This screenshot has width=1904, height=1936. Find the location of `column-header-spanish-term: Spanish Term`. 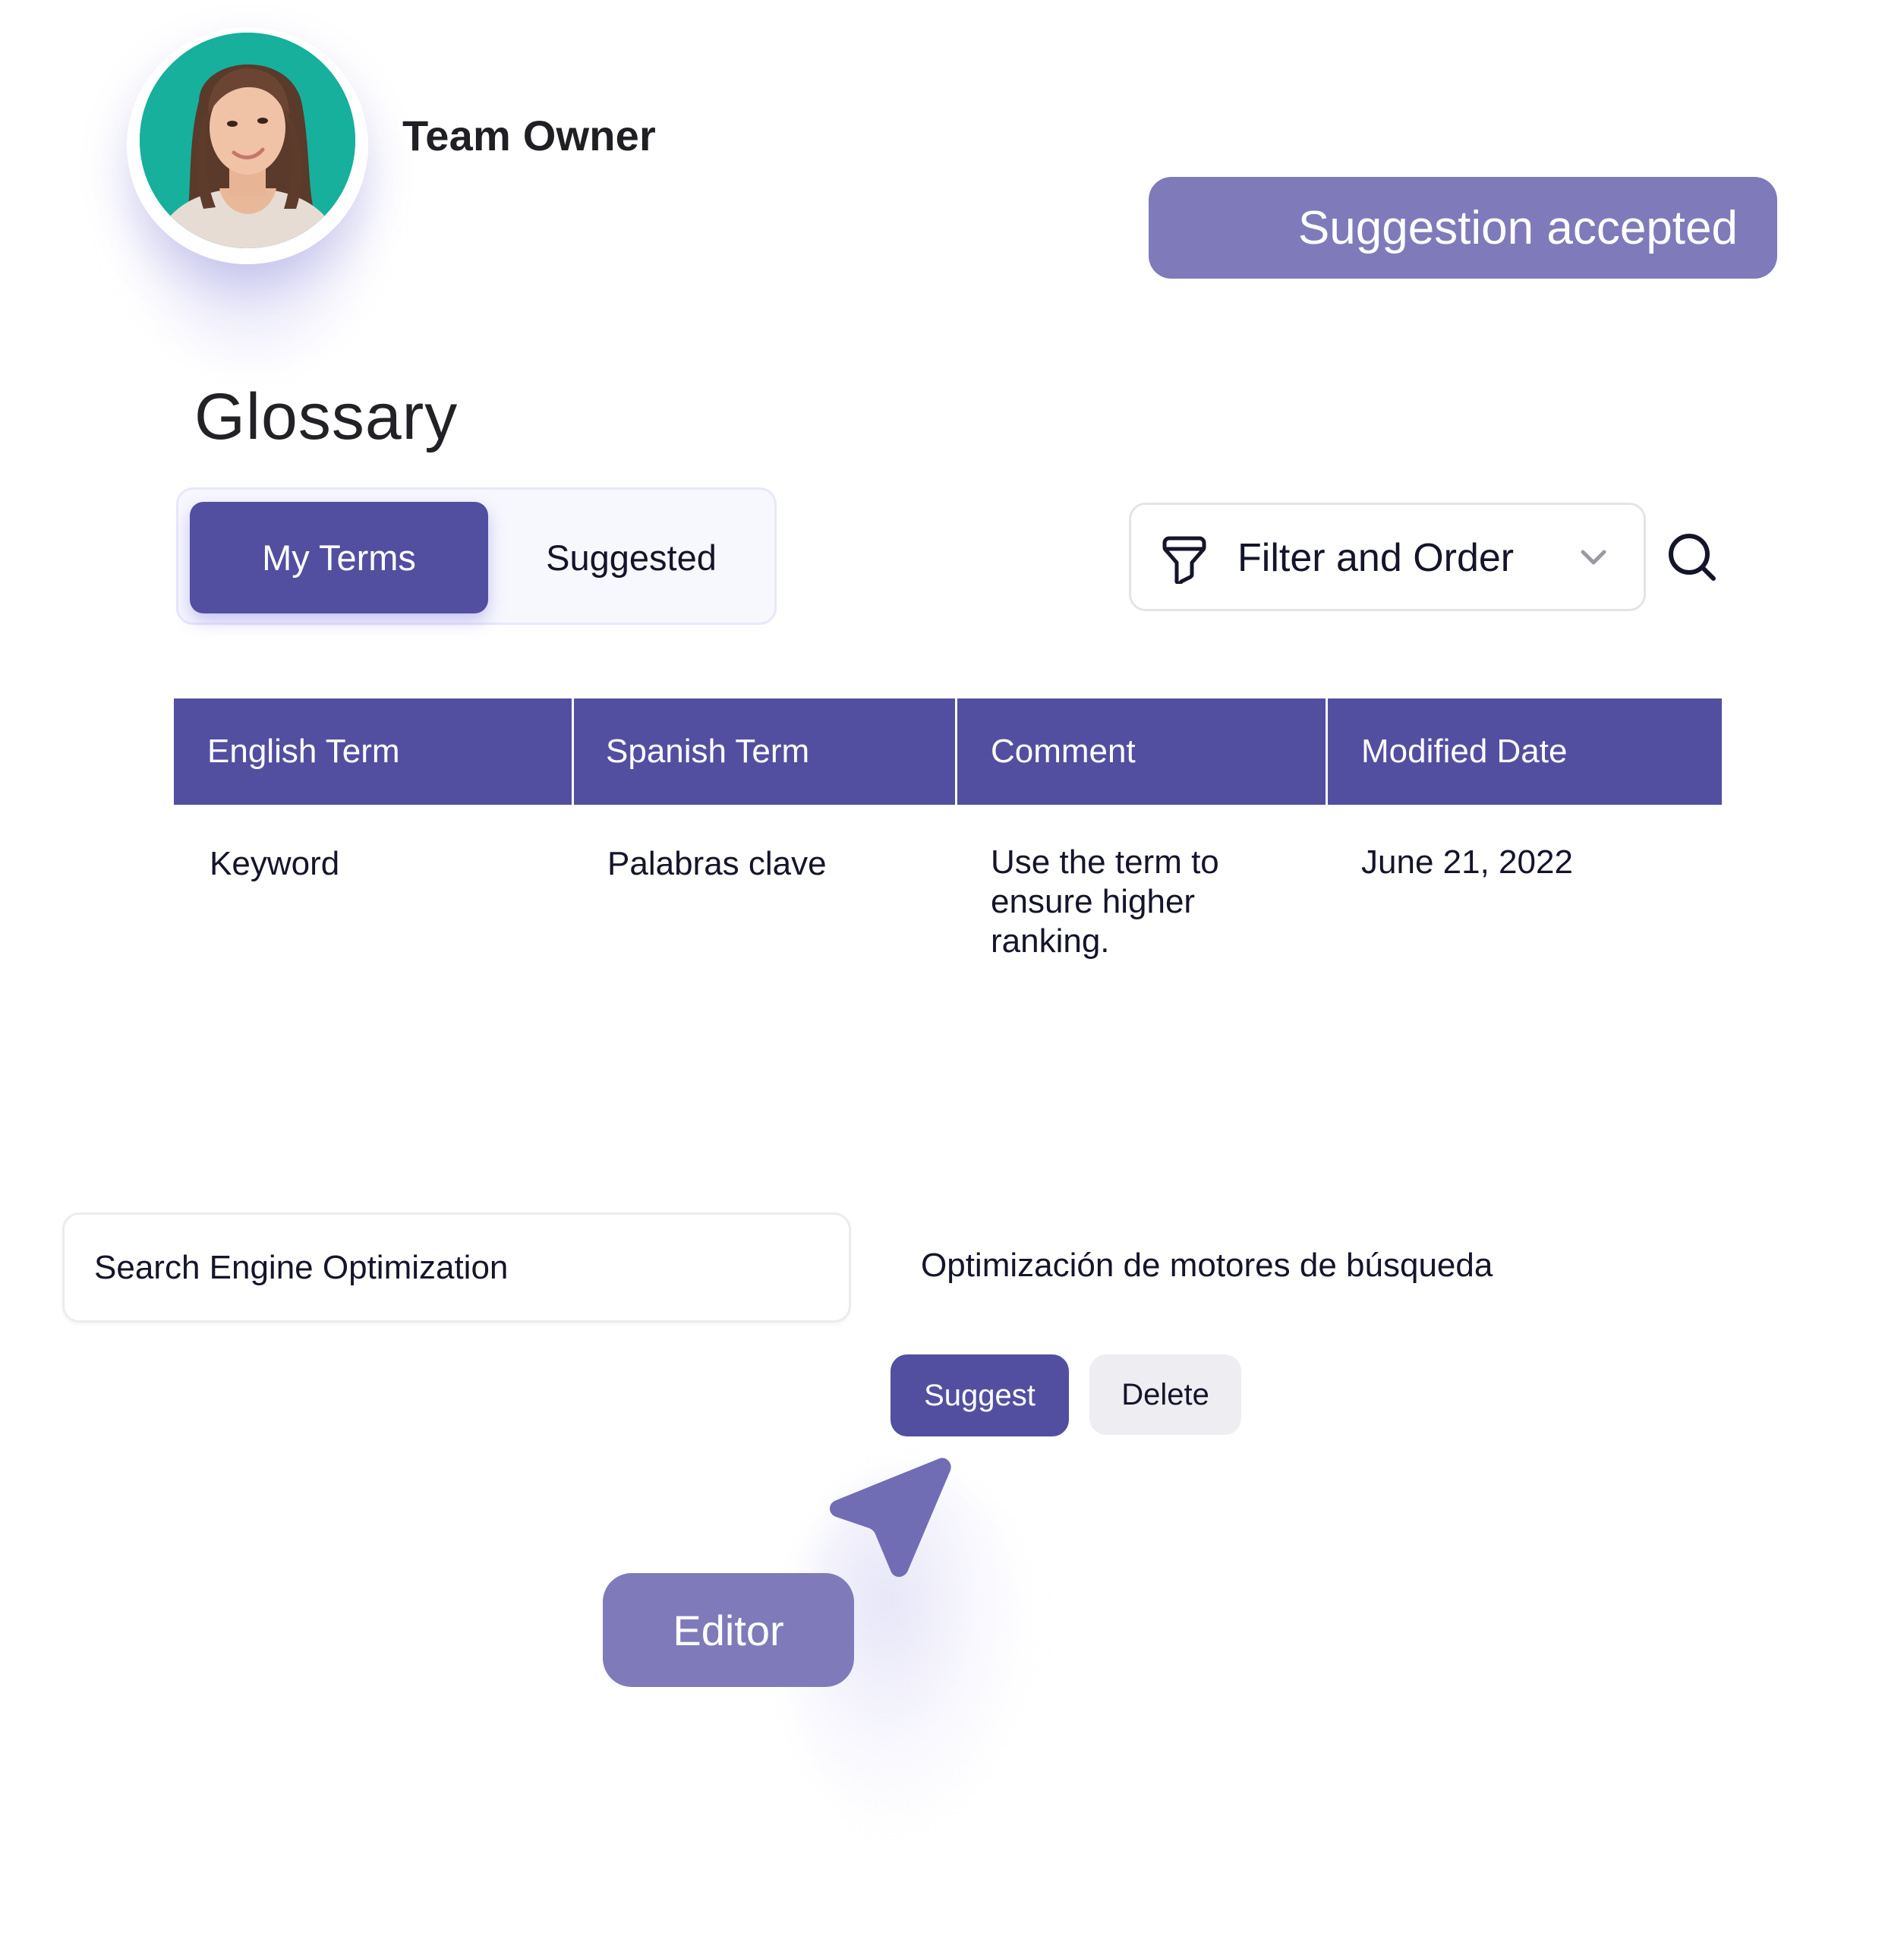

column-header-spanish-term: Spanish Term is located at coordinates (763, 751).